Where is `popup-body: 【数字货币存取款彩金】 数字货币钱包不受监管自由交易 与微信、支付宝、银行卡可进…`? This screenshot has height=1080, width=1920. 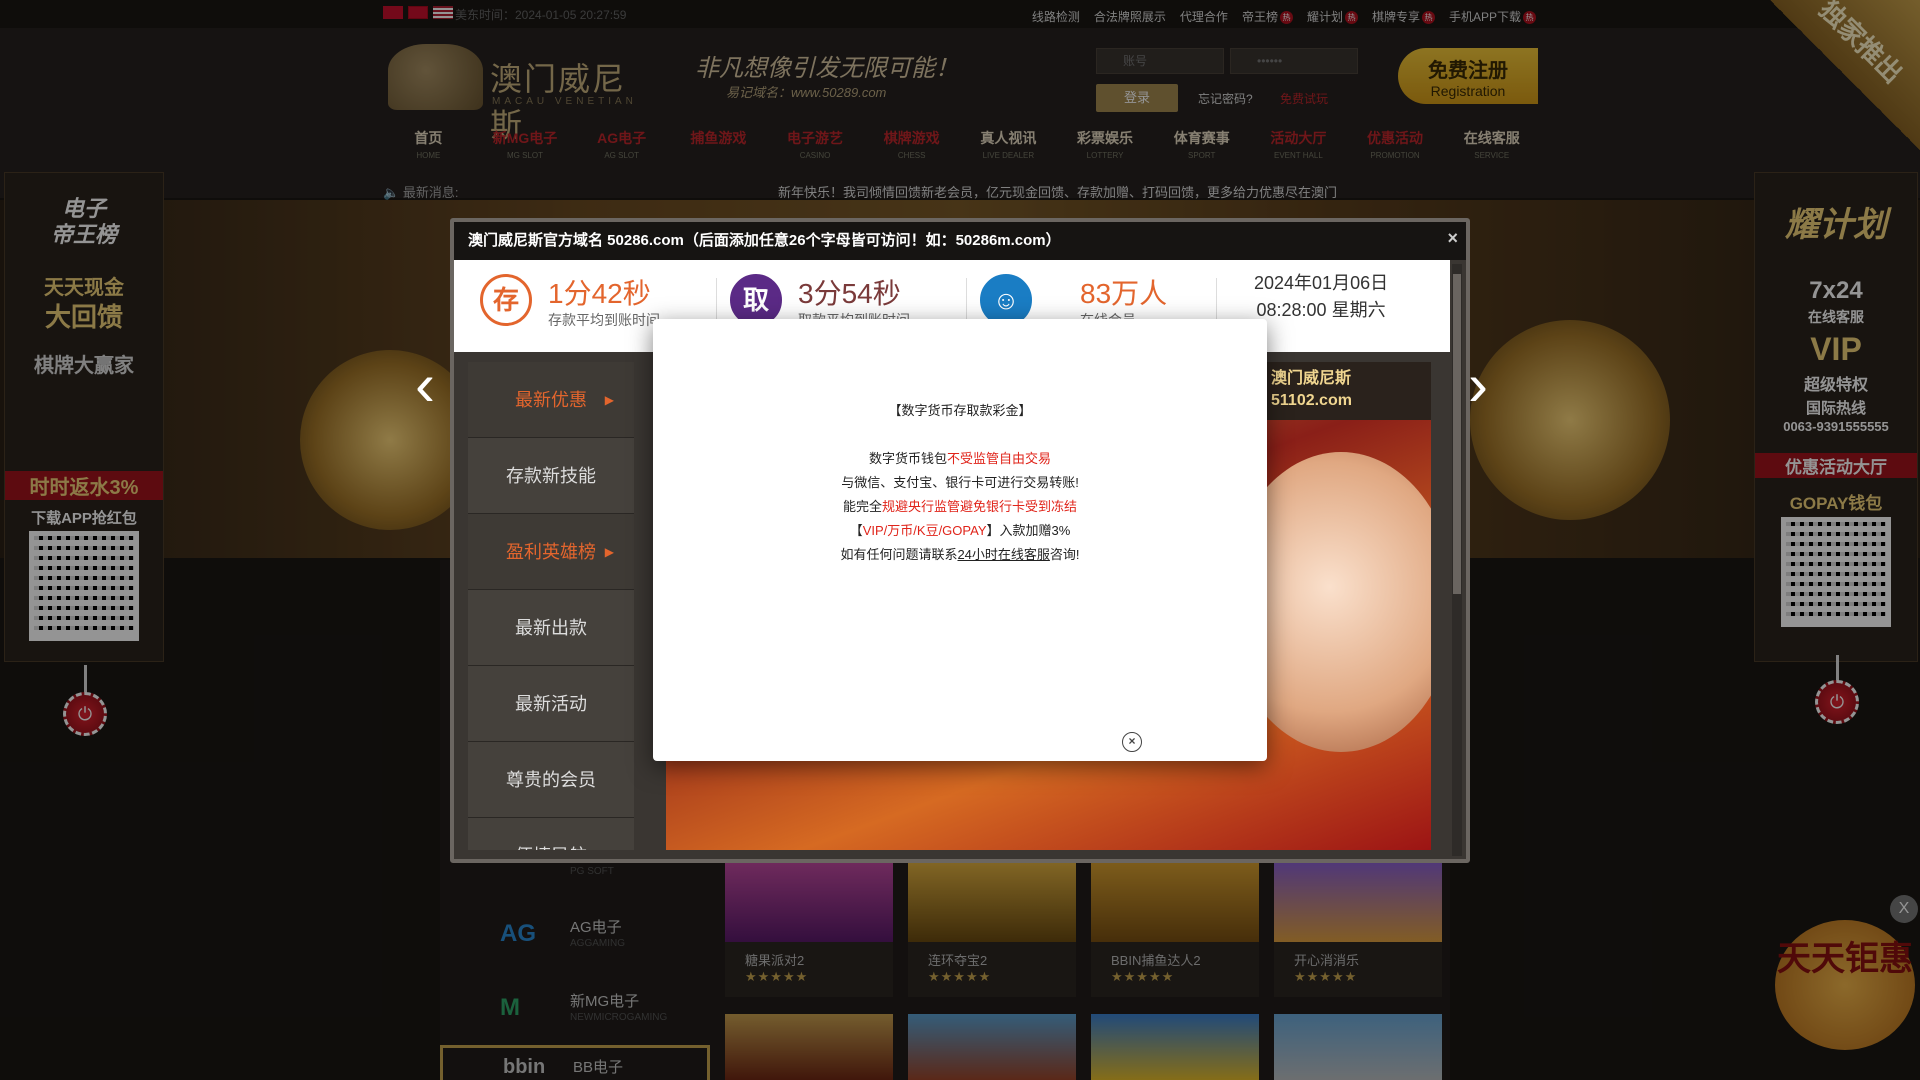 popup-body: 【数字货币存取款彩金】 数字货币钱包不受监管自由交易 与微信、支付宝、银行卡可进… is located at coordinates (960, 483).